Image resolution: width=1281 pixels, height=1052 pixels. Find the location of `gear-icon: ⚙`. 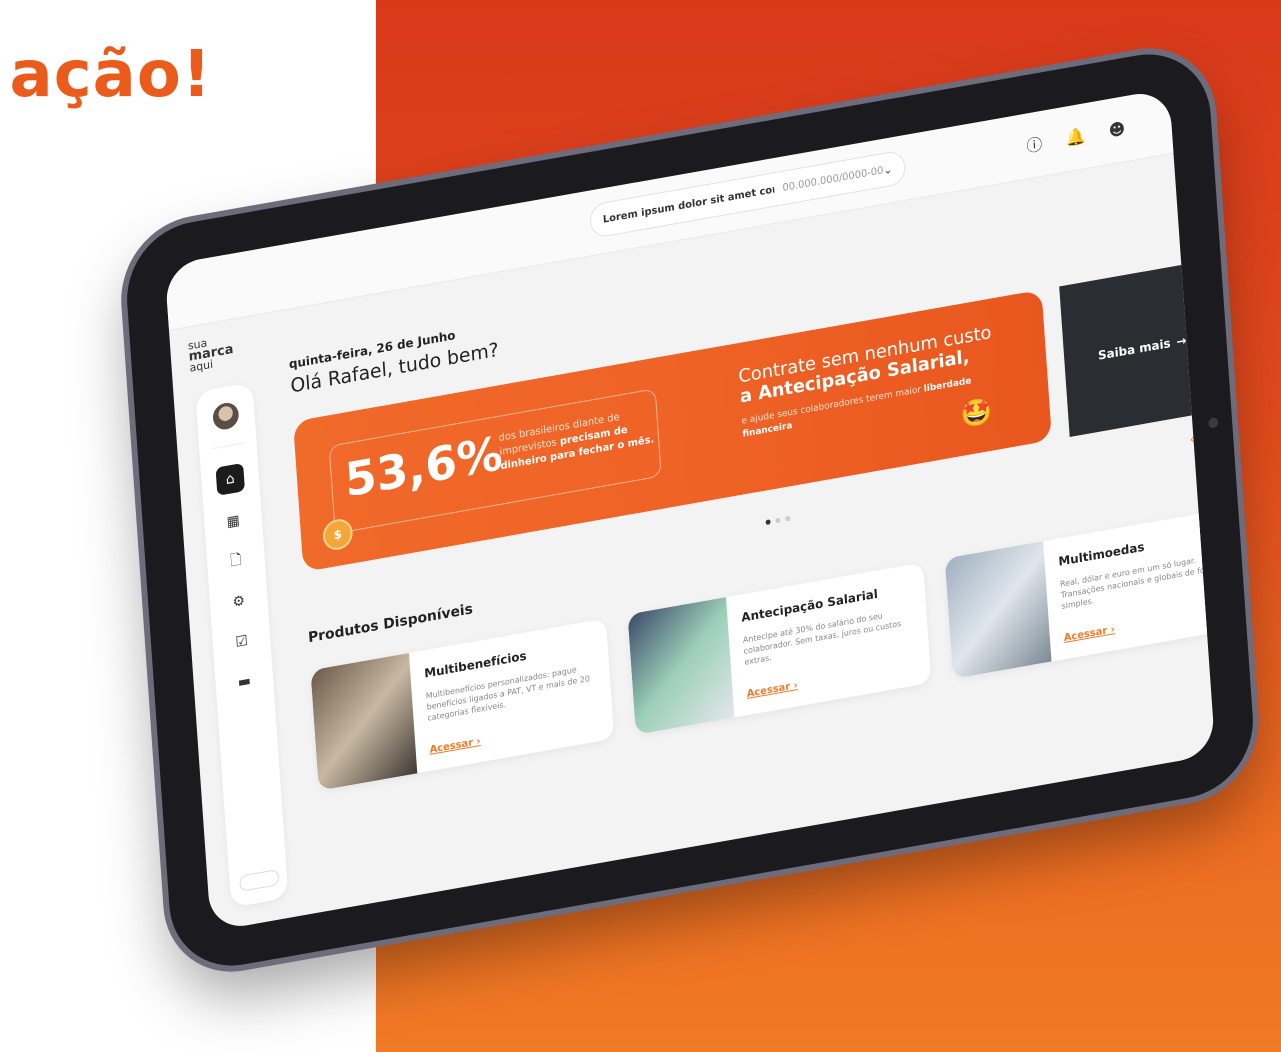

gear-icon: ⚙ is located at coordinates (239, 601).